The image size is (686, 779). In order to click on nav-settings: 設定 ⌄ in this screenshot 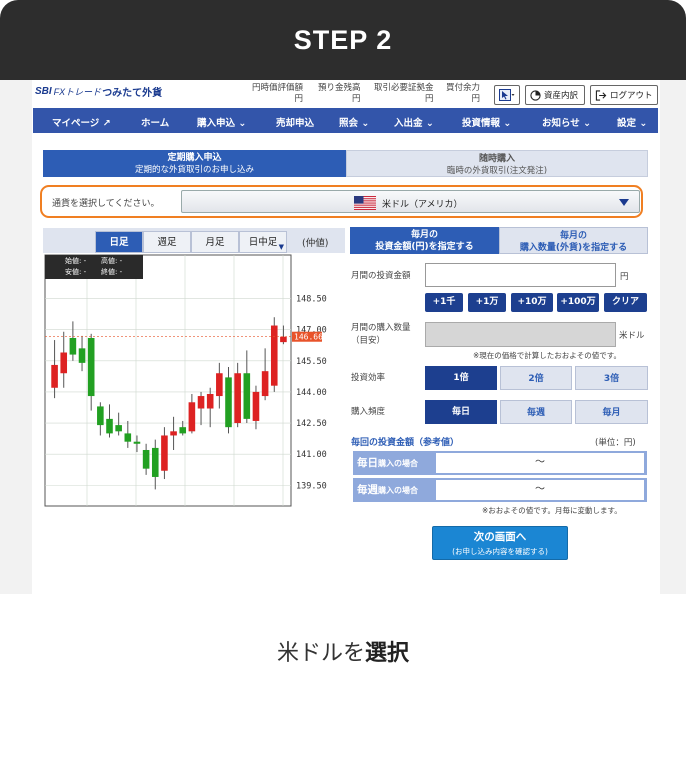, I will do `click(632, 122)`.